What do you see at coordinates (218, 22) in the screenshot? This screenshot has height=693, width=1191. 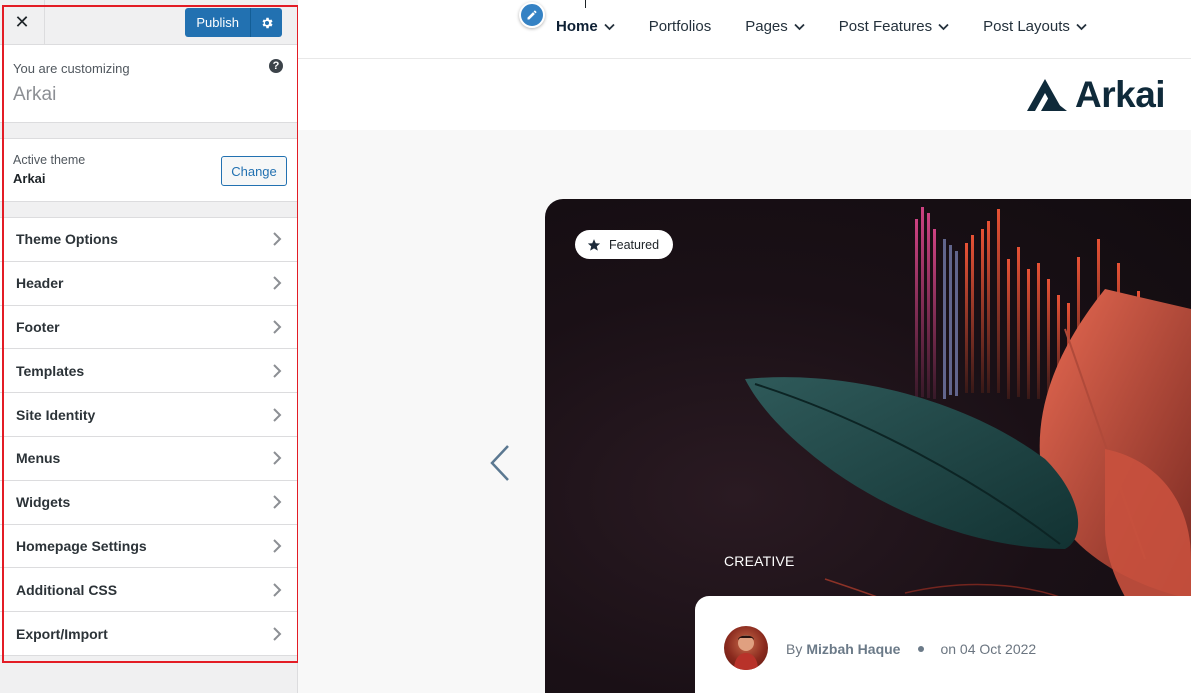 I see `publish-button: Publish` at bounding box center [218, 22].